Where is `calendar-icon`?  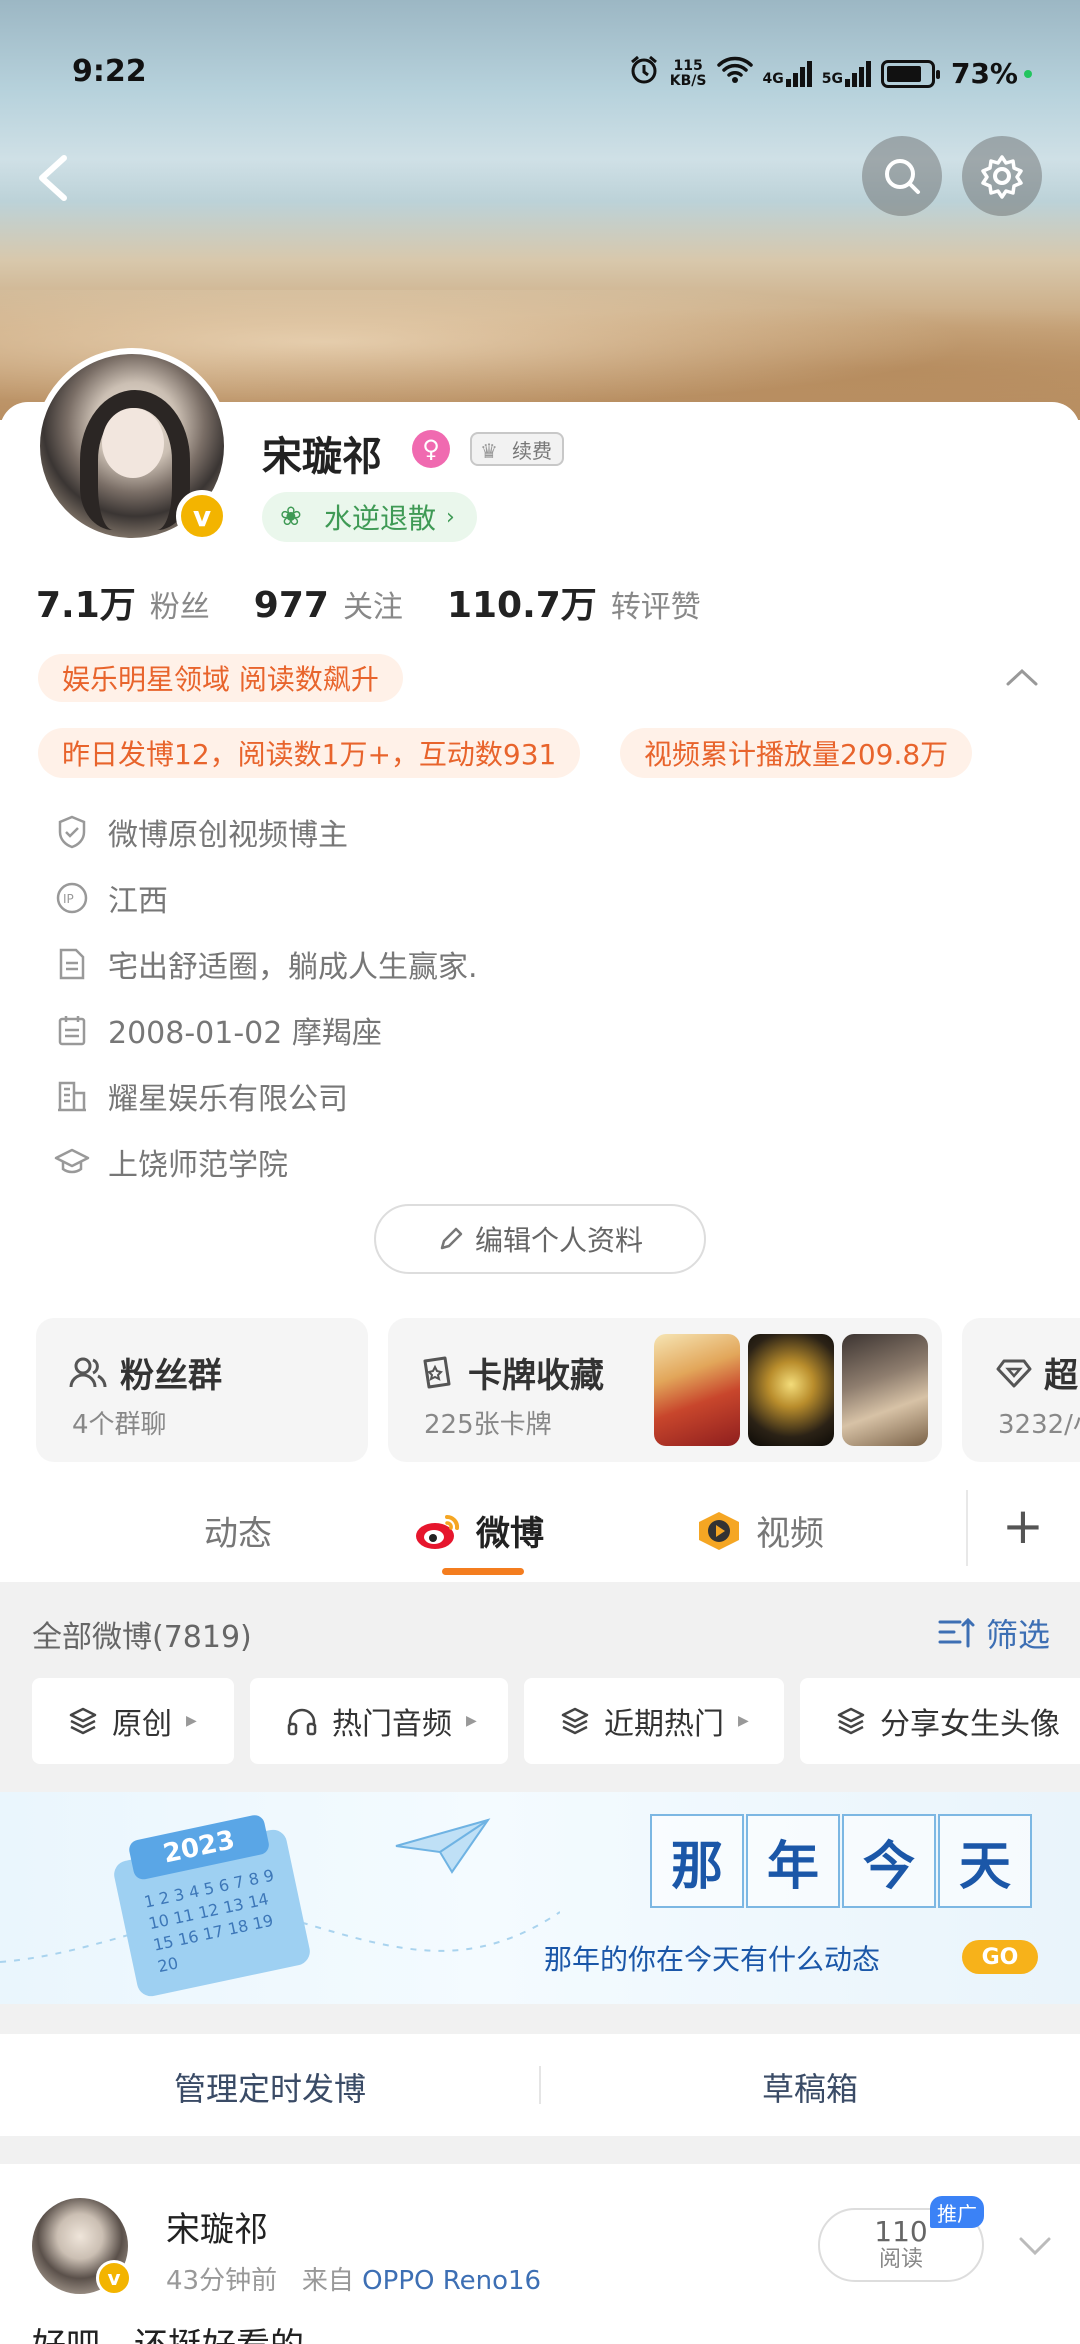 calendar-icon is located at coordinates (72, 1030).